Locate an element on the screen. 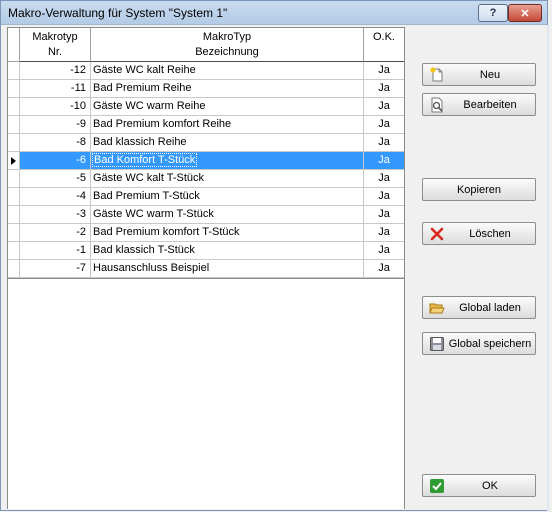 This screenshot has height=512, width=552. cell-makrotyp-nr: -5 is located at coordinates (55, 179).